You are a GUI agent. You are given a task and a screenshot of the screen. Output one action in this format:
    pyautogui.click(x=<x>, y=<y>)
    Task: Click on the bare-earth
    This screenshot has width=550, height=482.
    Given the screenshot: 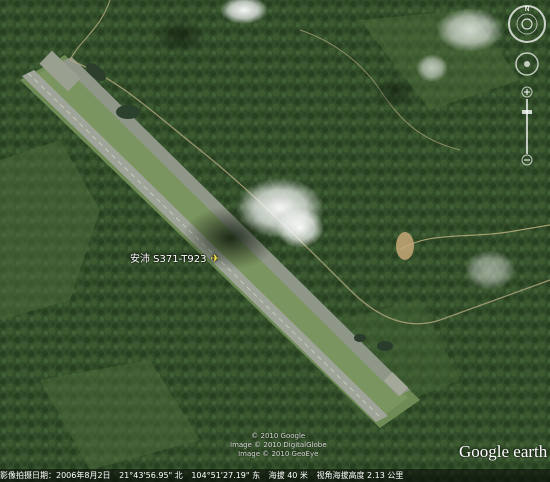 What is the action you would take?
    pyautogui.click(x=405, y=246)
    